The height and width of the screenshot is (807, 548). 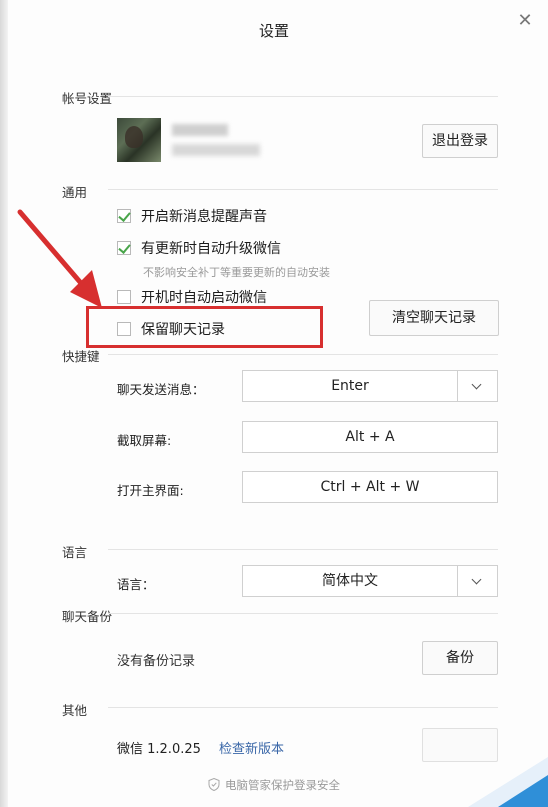 I want to click on annotation-arrow-icon, so click(x=59, y=258).